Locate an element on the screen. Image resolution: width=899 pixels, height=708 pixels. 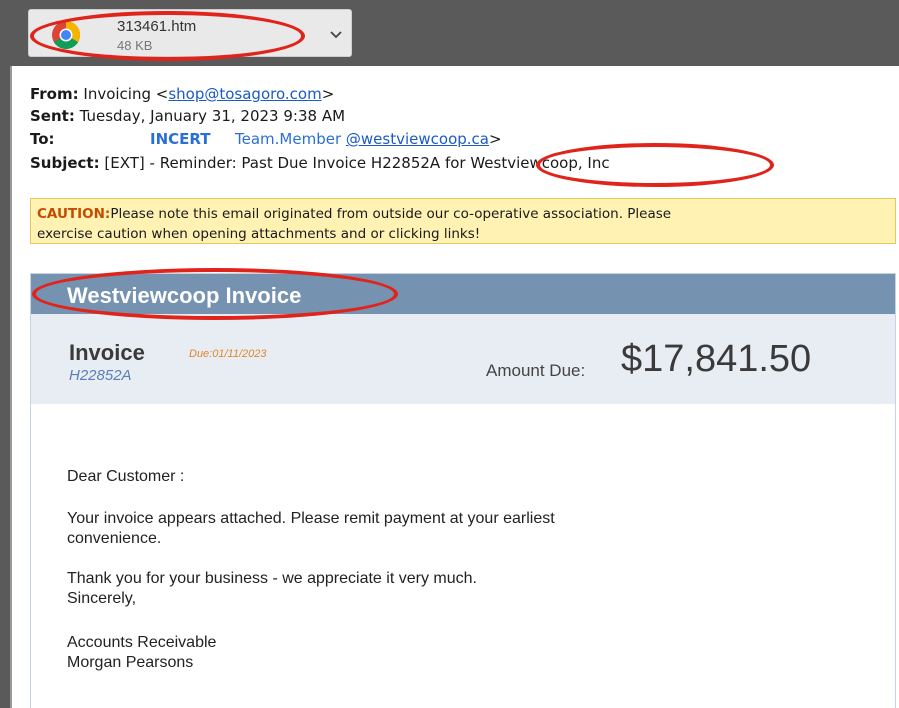
invoice-label: Invoice is located at coordinates (107, 352).